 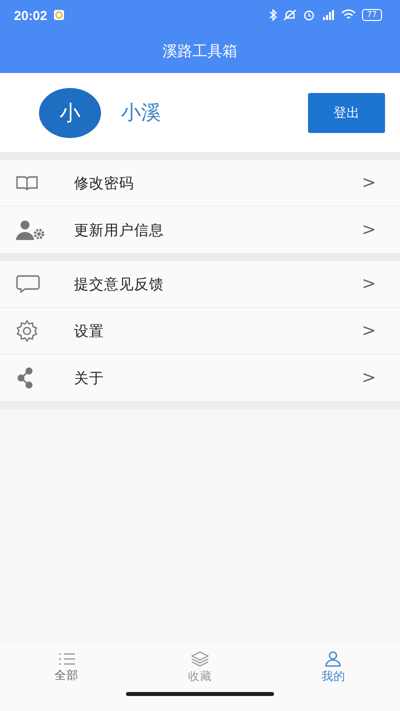 I want to click on menu-item: 提交意见反馈 >, so click(x=200, y=284).